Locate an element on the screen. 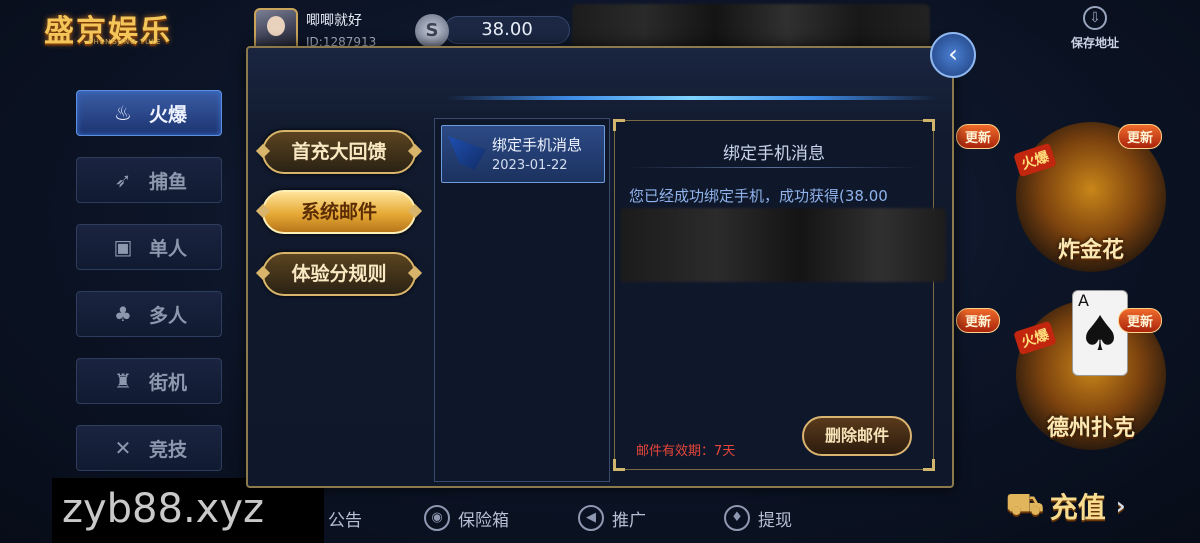  fish-icon: ➶ is located at coordinates (123, 180).